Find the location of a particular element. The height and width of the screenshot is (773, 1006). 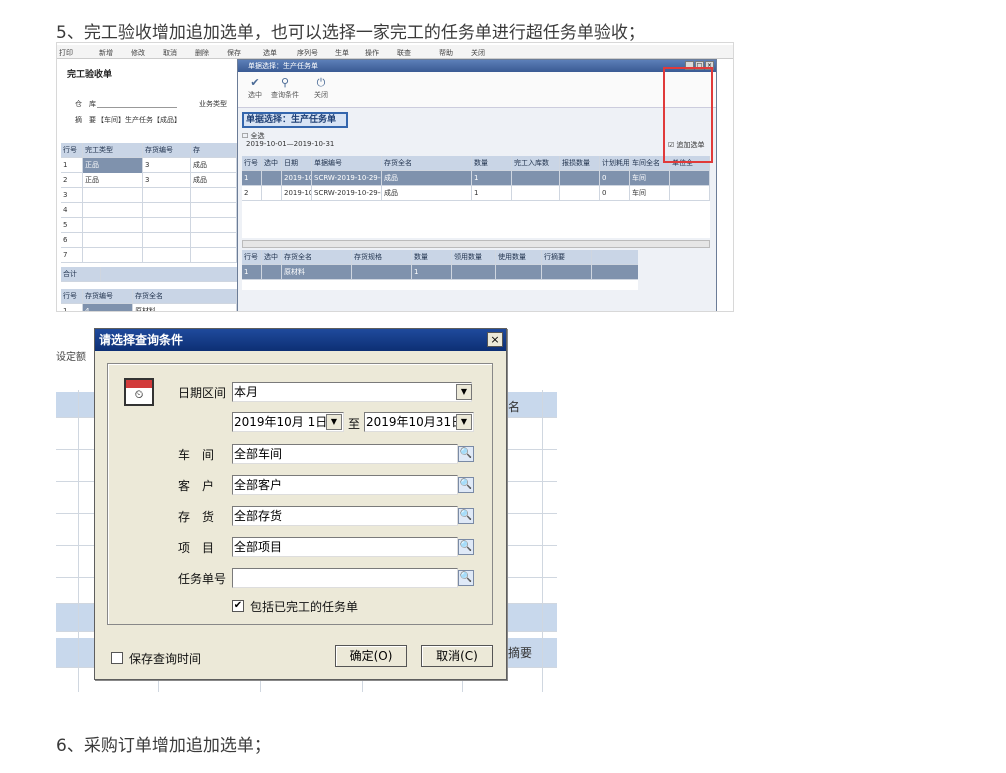

sub-row: 1 4 原材料 is located at coordinates (149, 307).